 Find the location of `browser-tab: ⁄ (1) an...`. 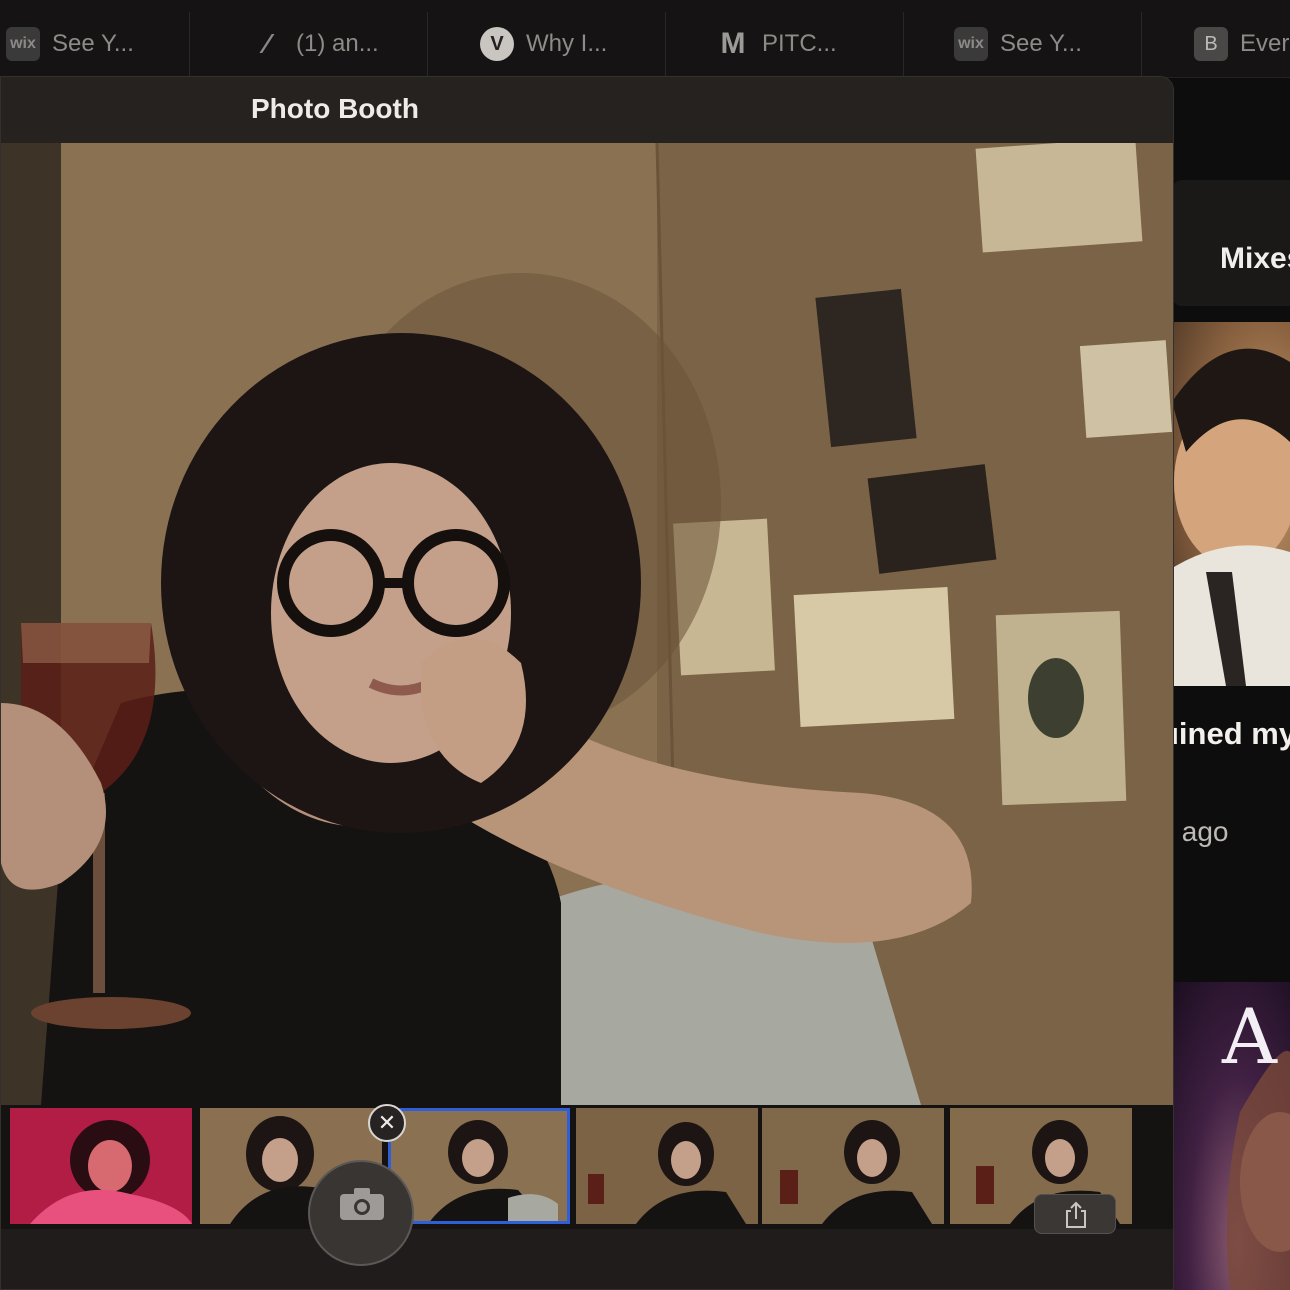

browser-tab: ⁄ (1) an... is located at coordinates (309, 44).